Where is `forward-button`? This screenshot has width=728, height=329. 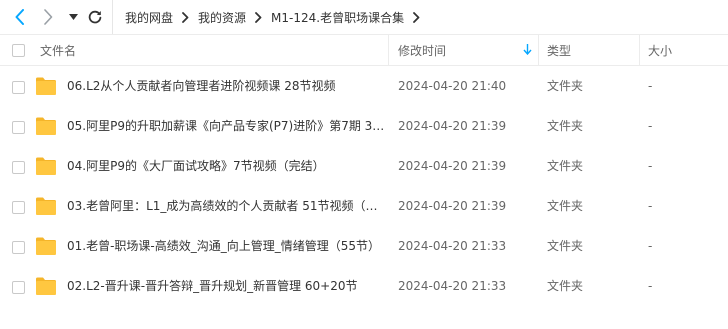 forward-button is located at coordinates (48, 17).